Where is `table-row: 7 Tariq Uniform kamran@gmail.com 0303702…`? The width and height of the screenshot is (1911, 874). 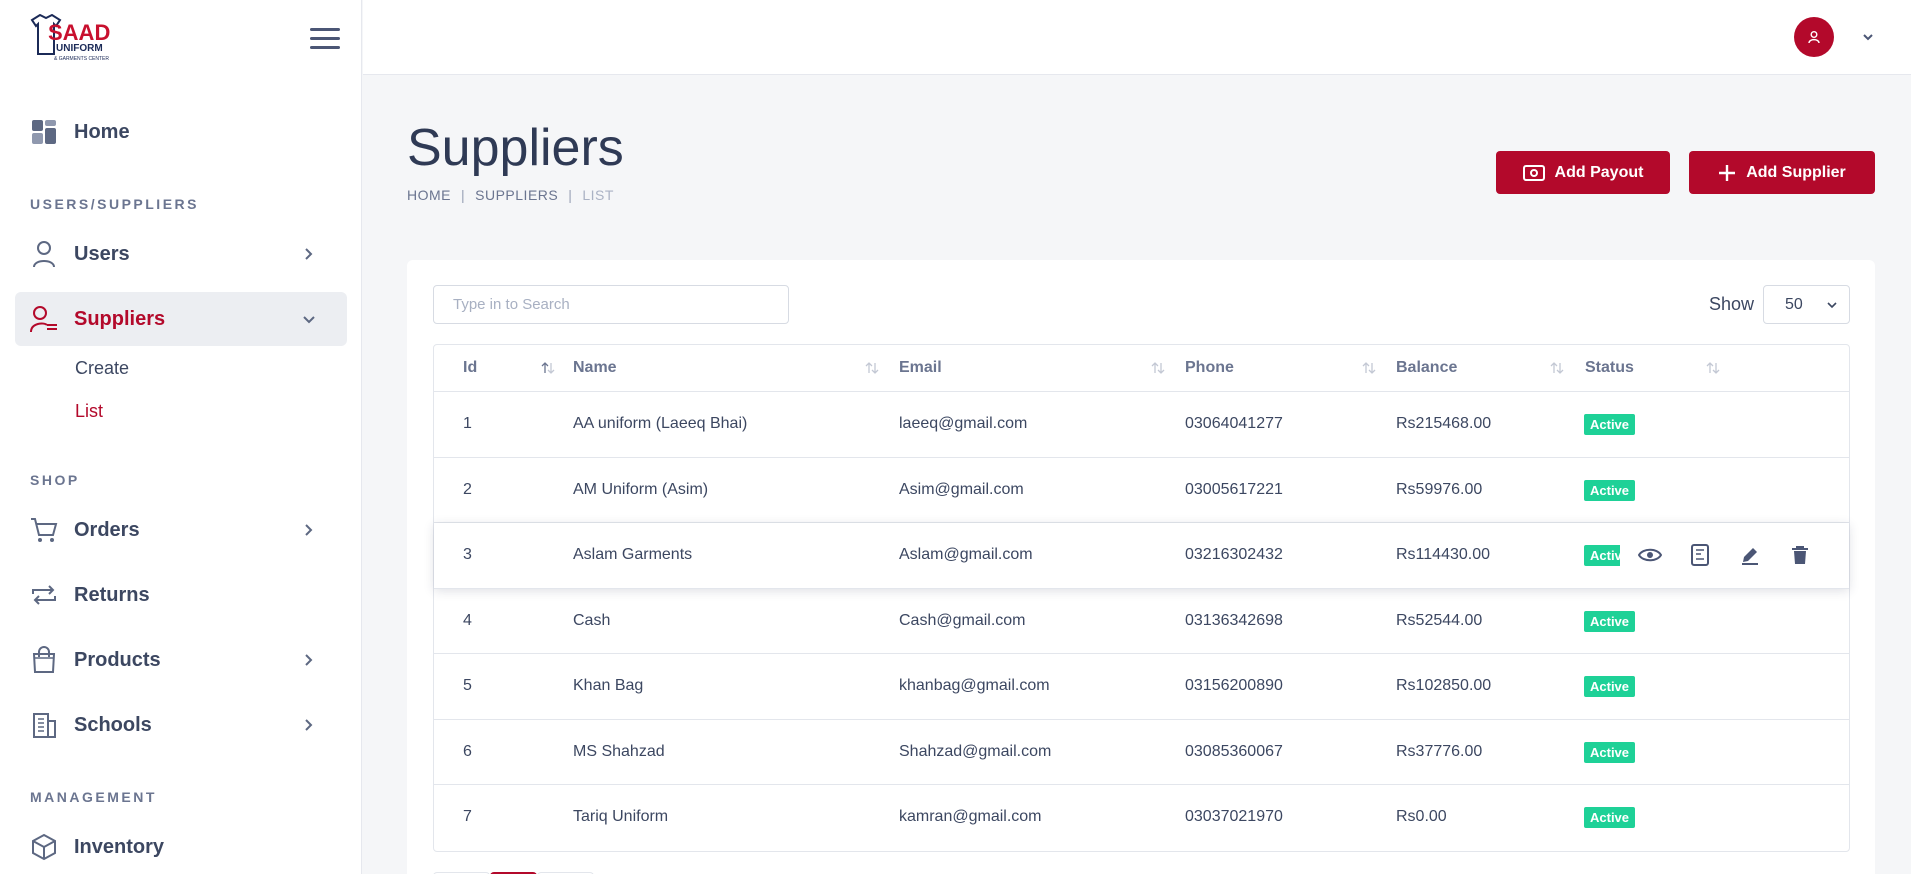
table-row: 7 Tariq Uniform kamran@gmail.com 0303702… is located at coordinates (1141, 818).